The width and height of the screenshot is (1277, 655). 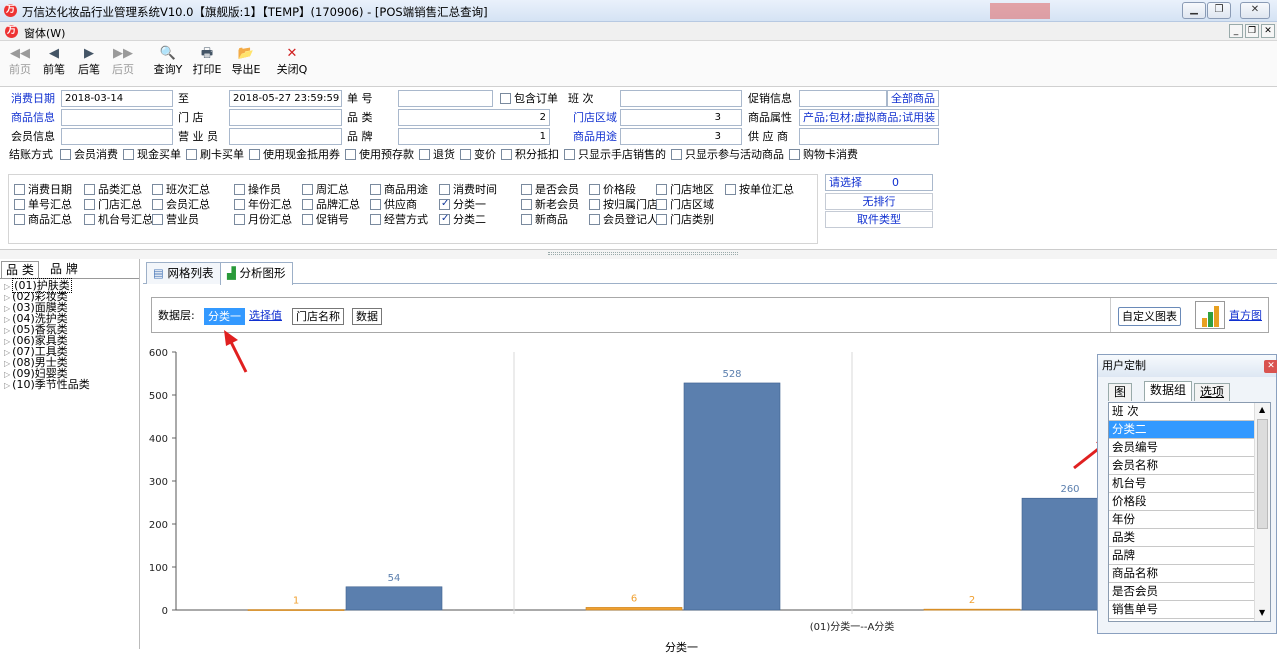 What do you see at coordinates (1182, 430) in the screenshot?
I see `data-group-item: 分类二` at bounding box center [1182, 430].